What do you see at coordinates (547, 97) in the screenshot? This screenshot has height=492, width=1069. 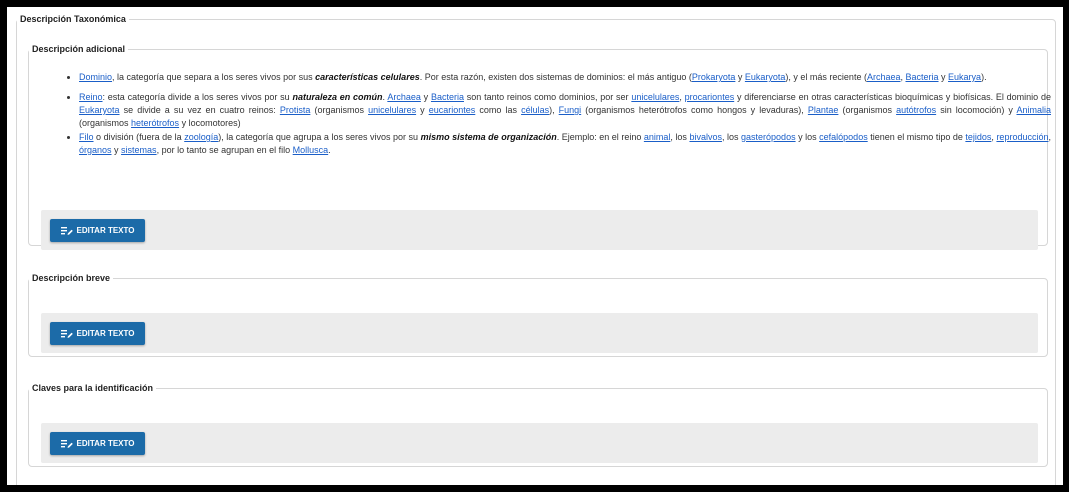 I see `text-fragment: son tanto reinos como dominios, por ser` at bounding box center [547, 97].